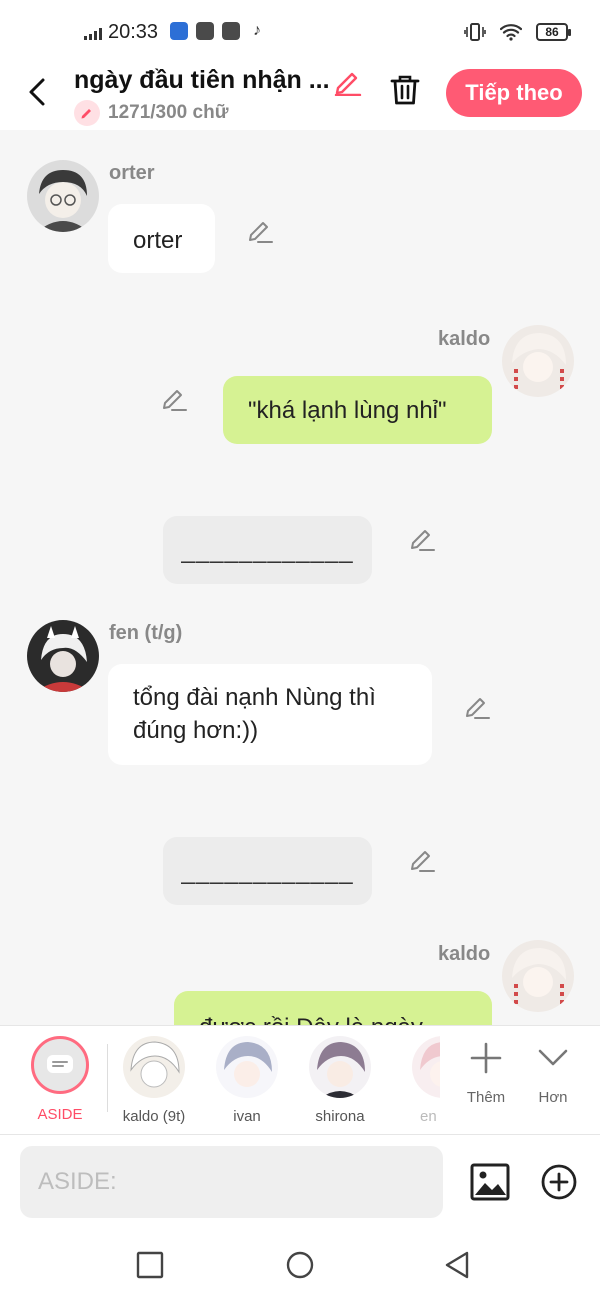 The height and width of the screenshot is (1300, 600). What do you see at coordinates (161, 238) in the screenshot?
I see `message-bubble: orter` at bounding box center [161, 238].